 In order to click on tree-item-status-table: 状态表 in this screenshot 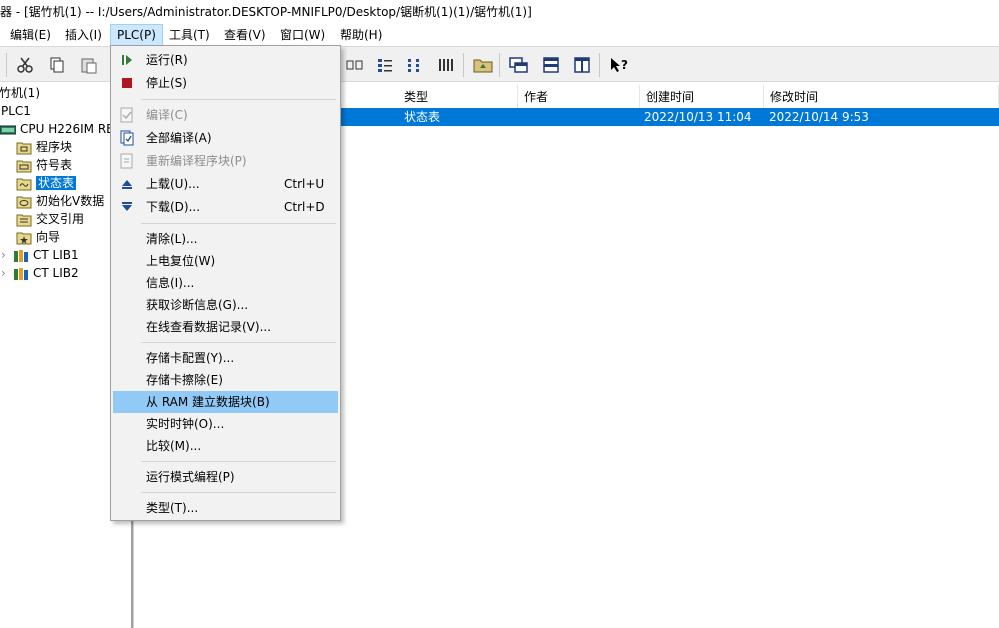, I will do `click(46, 183)`.